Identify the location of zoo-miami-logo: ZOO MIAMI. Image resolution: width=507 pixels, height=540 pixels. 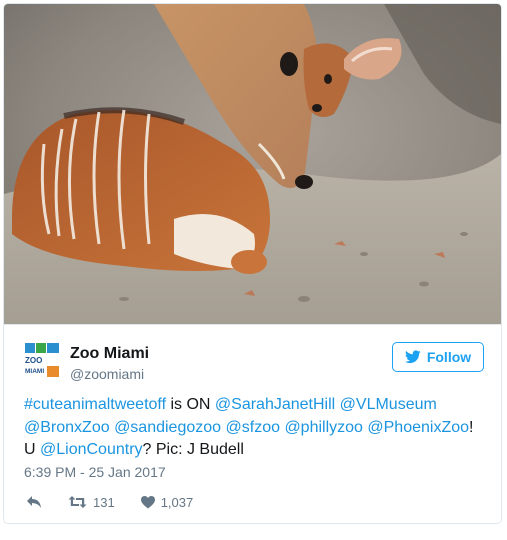
(42, 360).